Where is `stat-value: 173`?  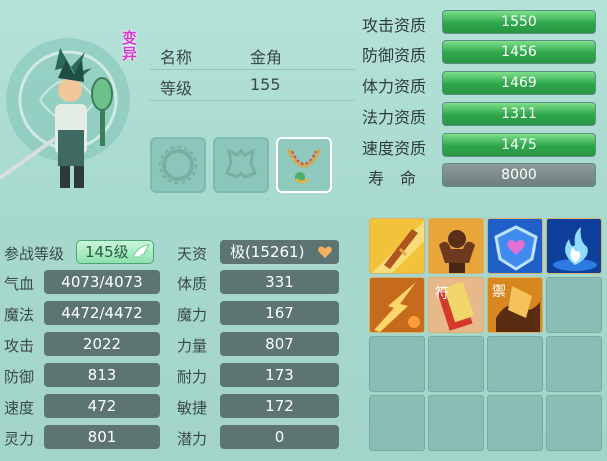
stat-value: 173 is located at coordinates (279, 375).